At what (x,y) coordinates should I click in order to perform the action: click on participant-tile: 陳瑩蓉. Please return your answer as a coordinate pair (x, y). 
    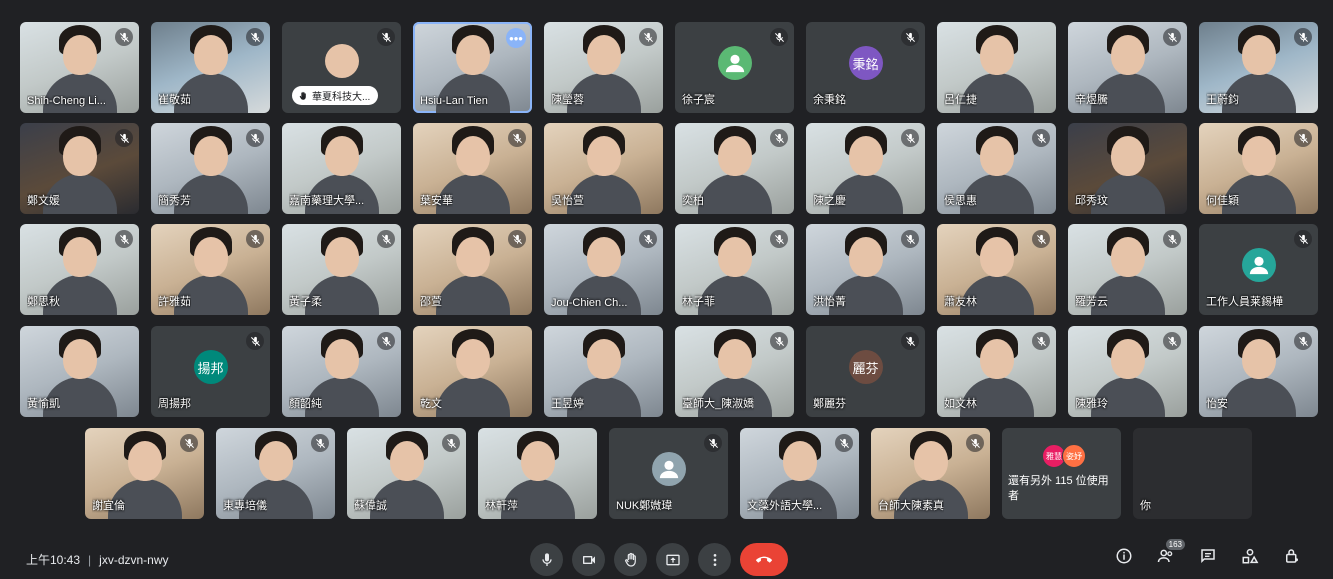
    Looking at the image, I should click on (603, 67).